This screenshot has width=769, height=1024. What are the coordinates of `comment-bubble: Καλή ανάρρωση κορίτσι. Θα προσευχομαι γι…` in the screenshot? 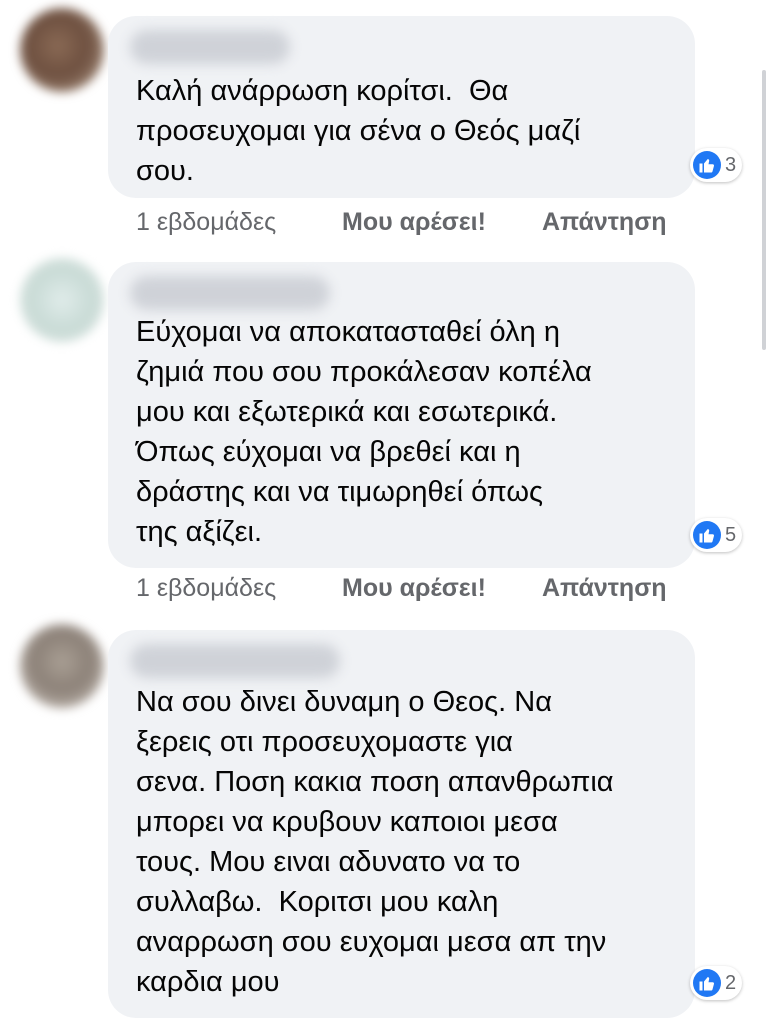 It's located at (401, 107).